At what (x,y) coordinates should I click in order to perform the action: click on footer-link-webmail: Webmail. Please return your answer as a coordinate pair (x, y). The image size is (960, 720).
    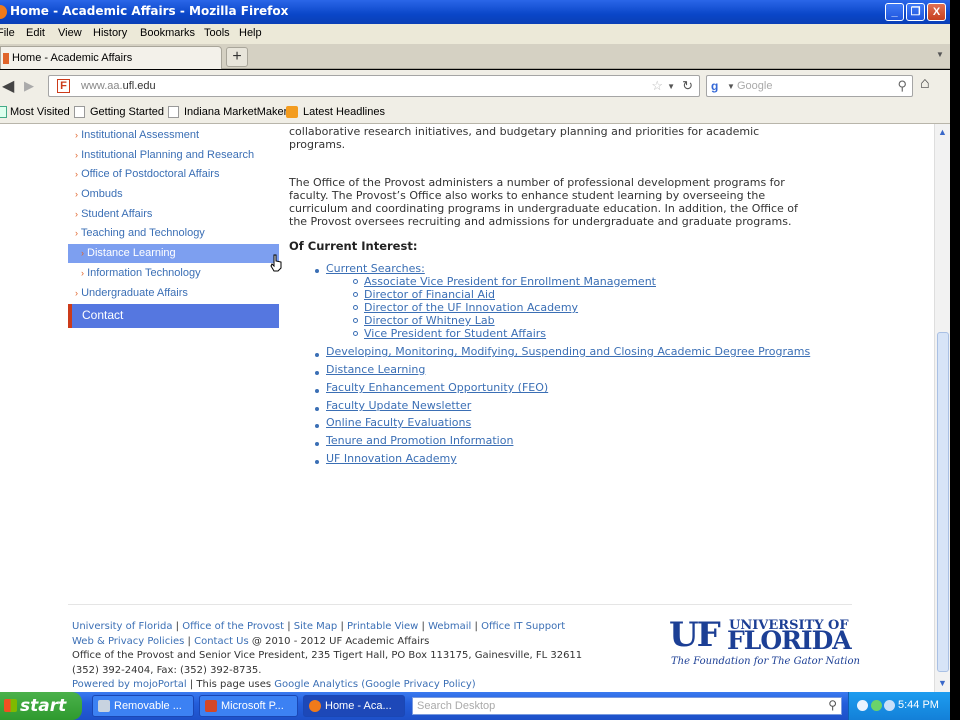
    Looking at the image, I should click on (449, 626).